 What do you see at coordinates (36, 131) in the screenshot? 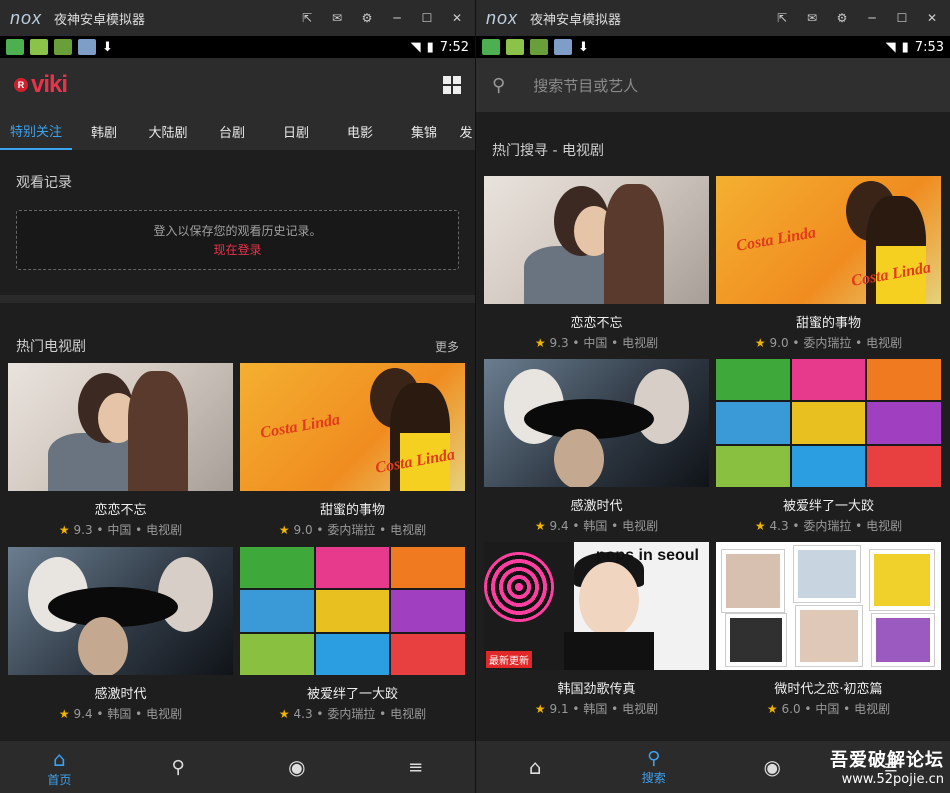
I see `tab-featured: 特别关注` at bounding box center [36, 131].